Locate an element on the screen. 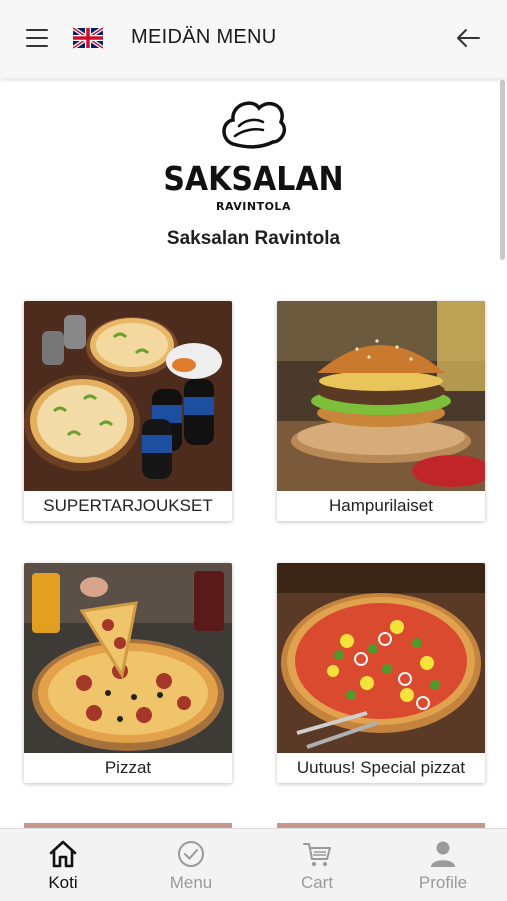 The image size is (507, 901). category-label: Pizzat is located at coordinates (128, 768).